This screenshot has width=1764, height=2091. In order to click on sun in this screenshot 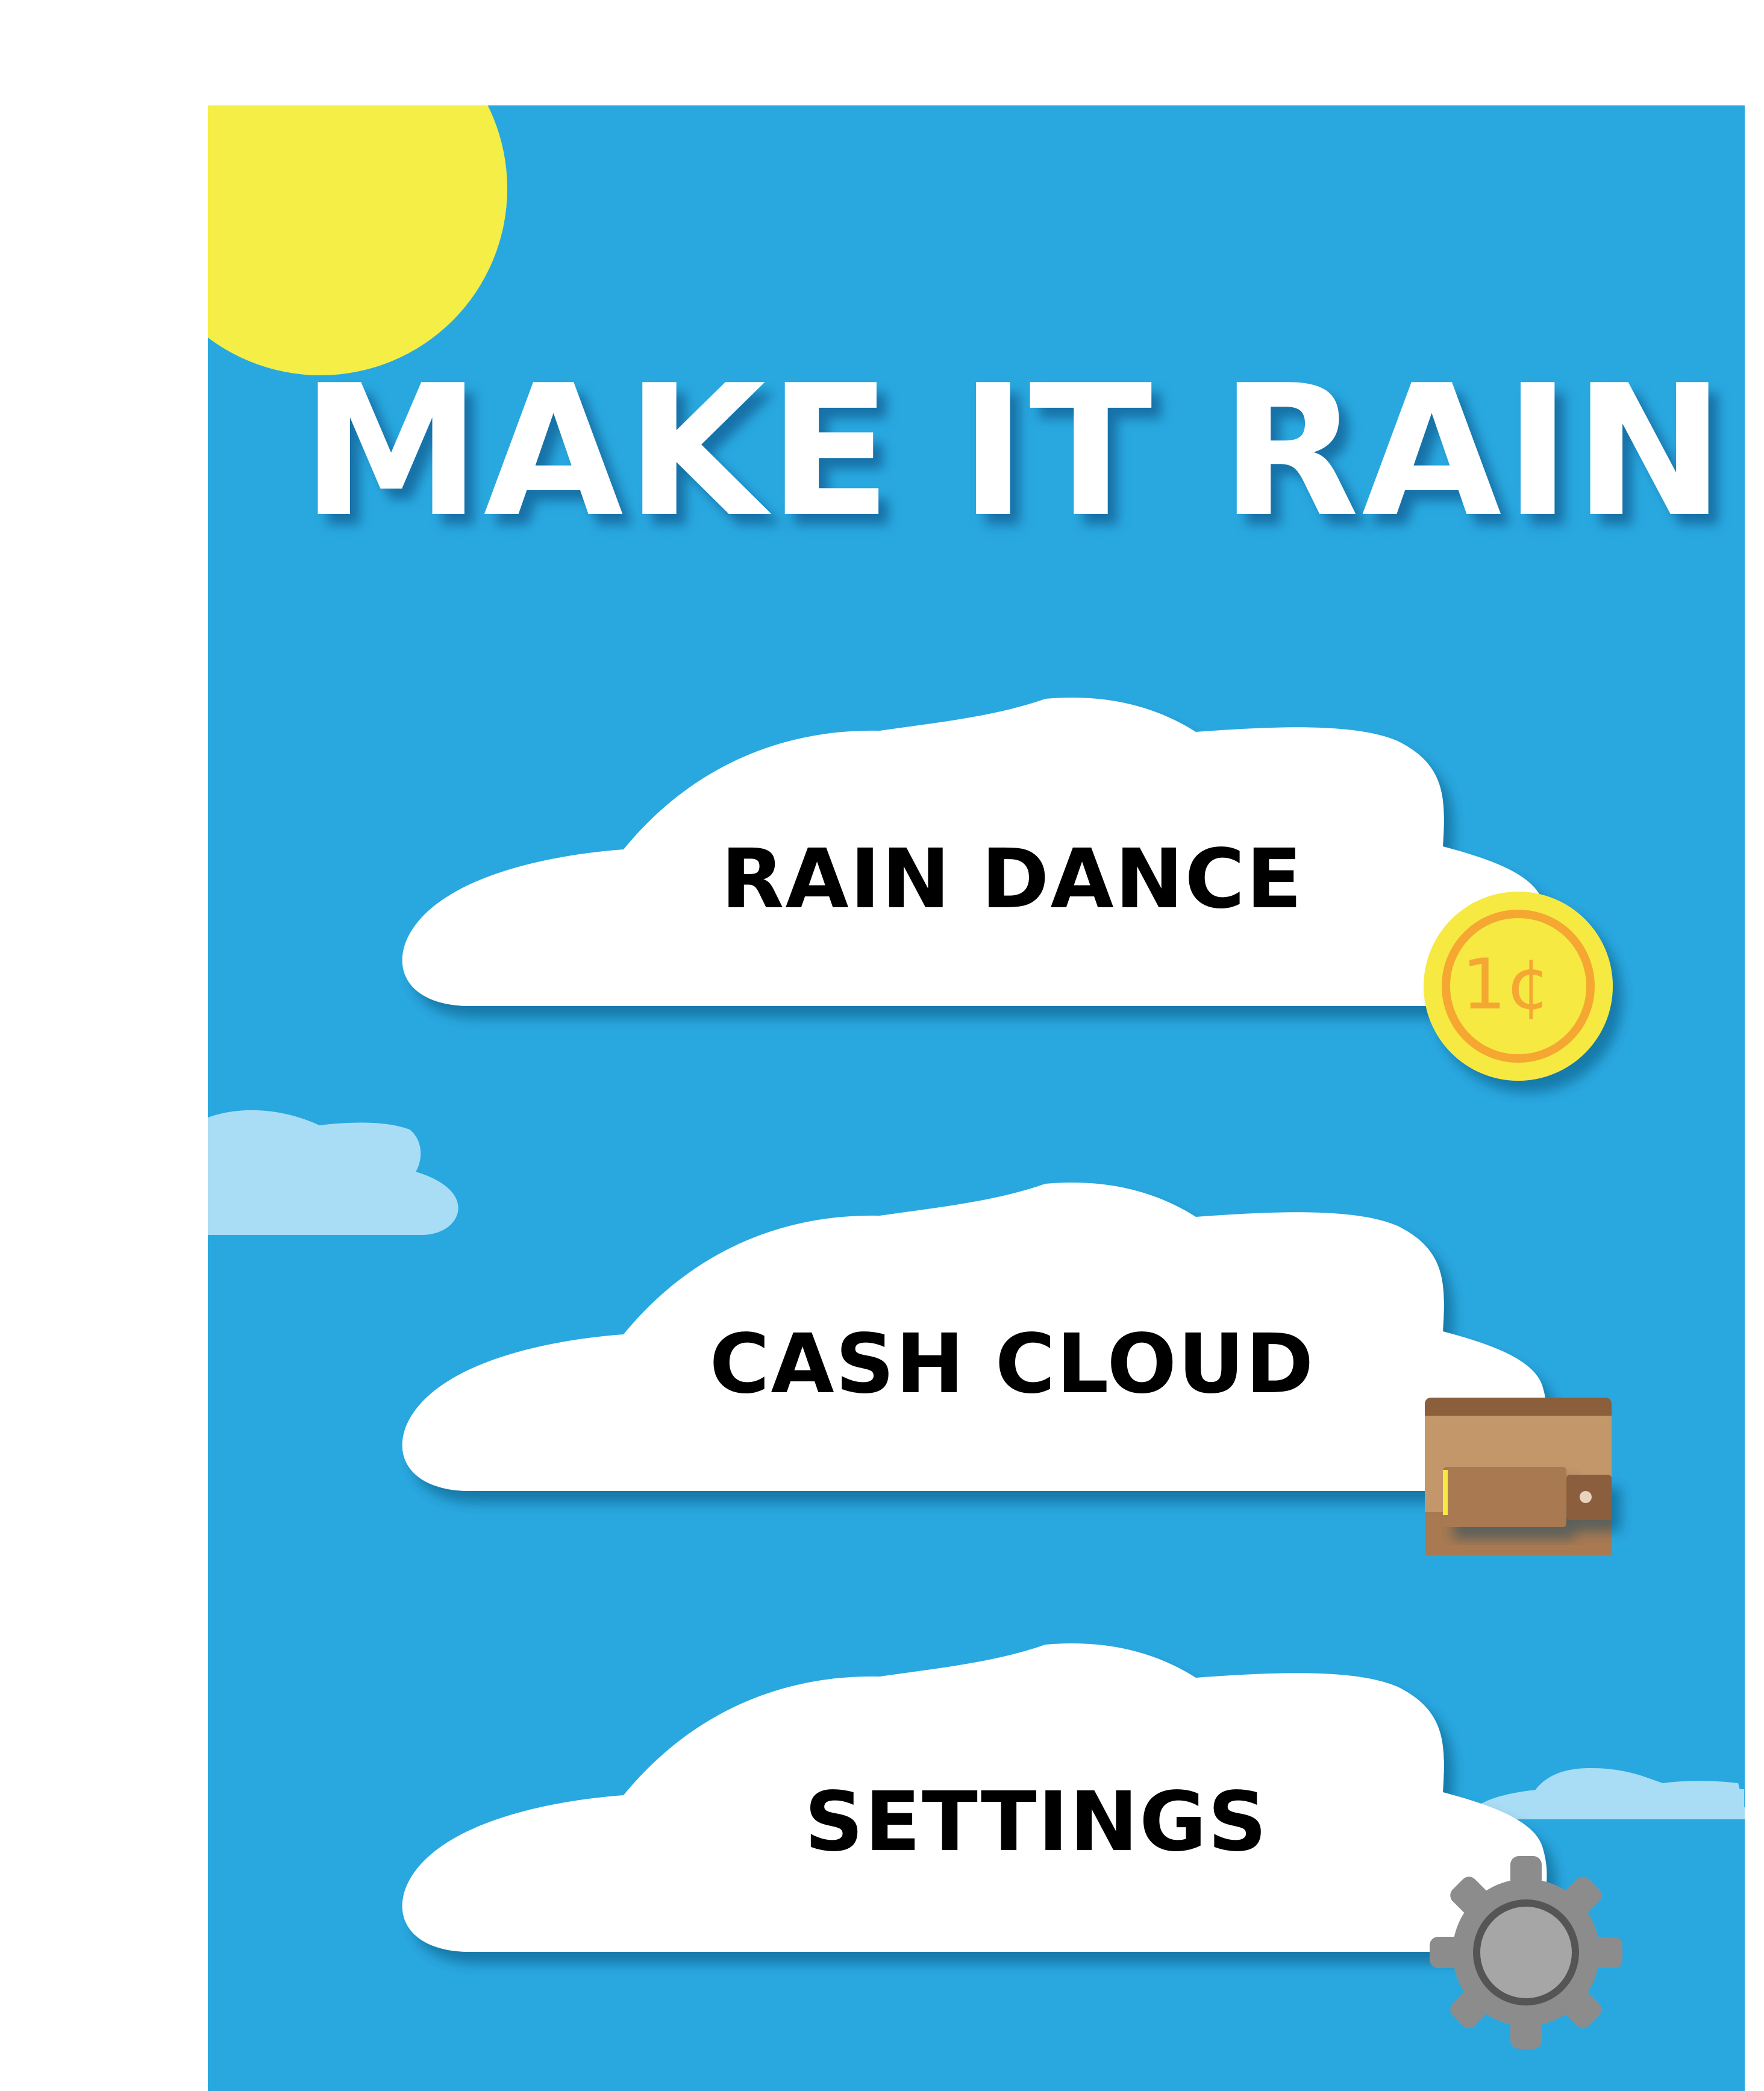, I will do `click(357, 240)`.